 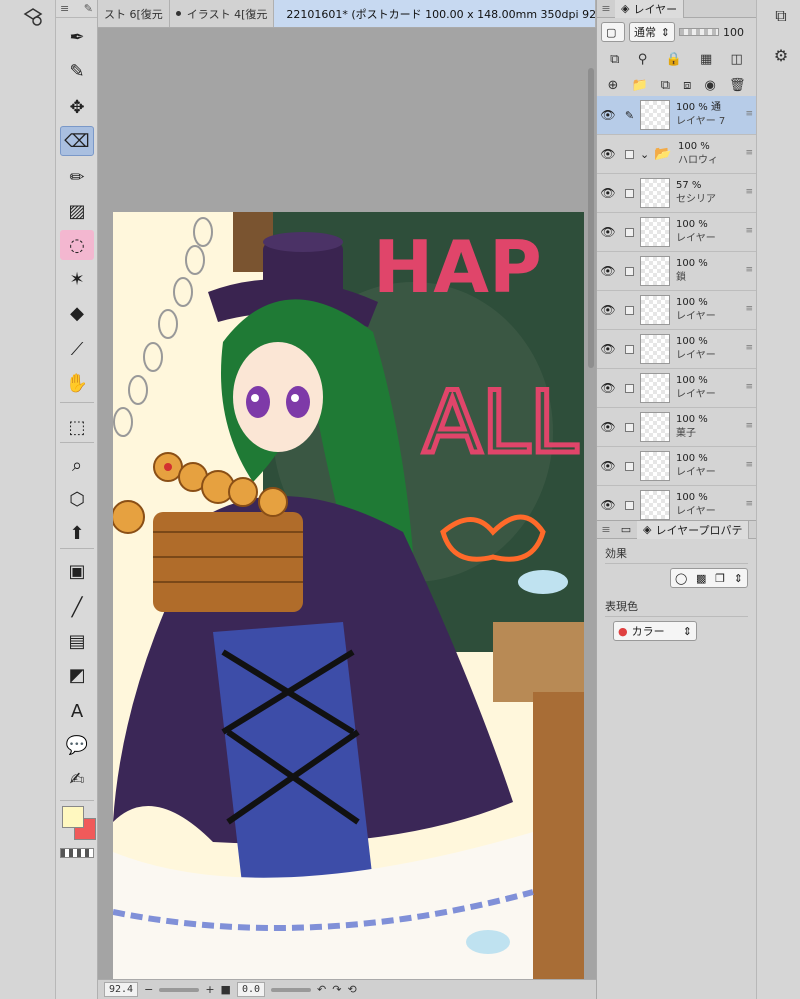 I want to click on zoom-field: 92.4, so click(x=121, y=989).